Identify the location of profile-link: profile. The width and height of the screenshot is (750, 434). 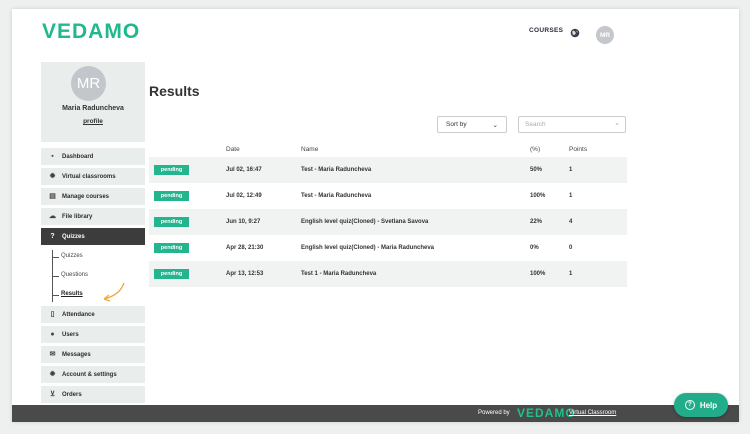
(93, 121).